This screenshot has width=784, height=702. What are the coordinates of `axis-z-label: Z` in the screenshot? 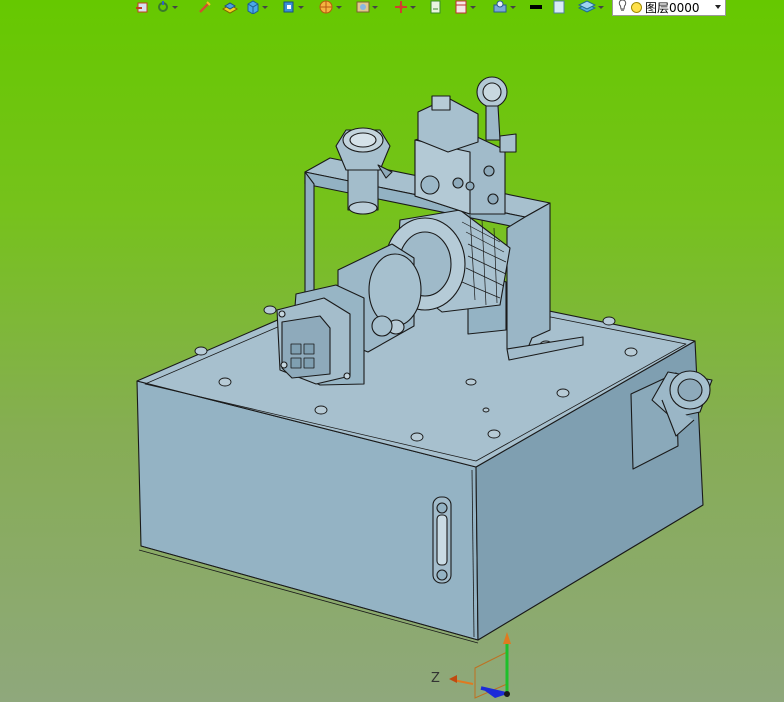 It's located at (435, 678).